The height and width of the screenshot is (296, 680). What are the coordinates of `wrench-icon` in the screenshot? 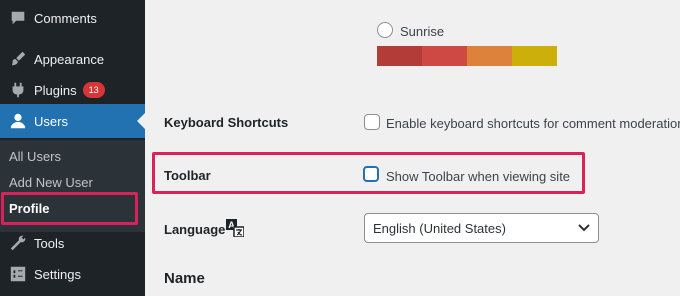 It's located at (18, 243).